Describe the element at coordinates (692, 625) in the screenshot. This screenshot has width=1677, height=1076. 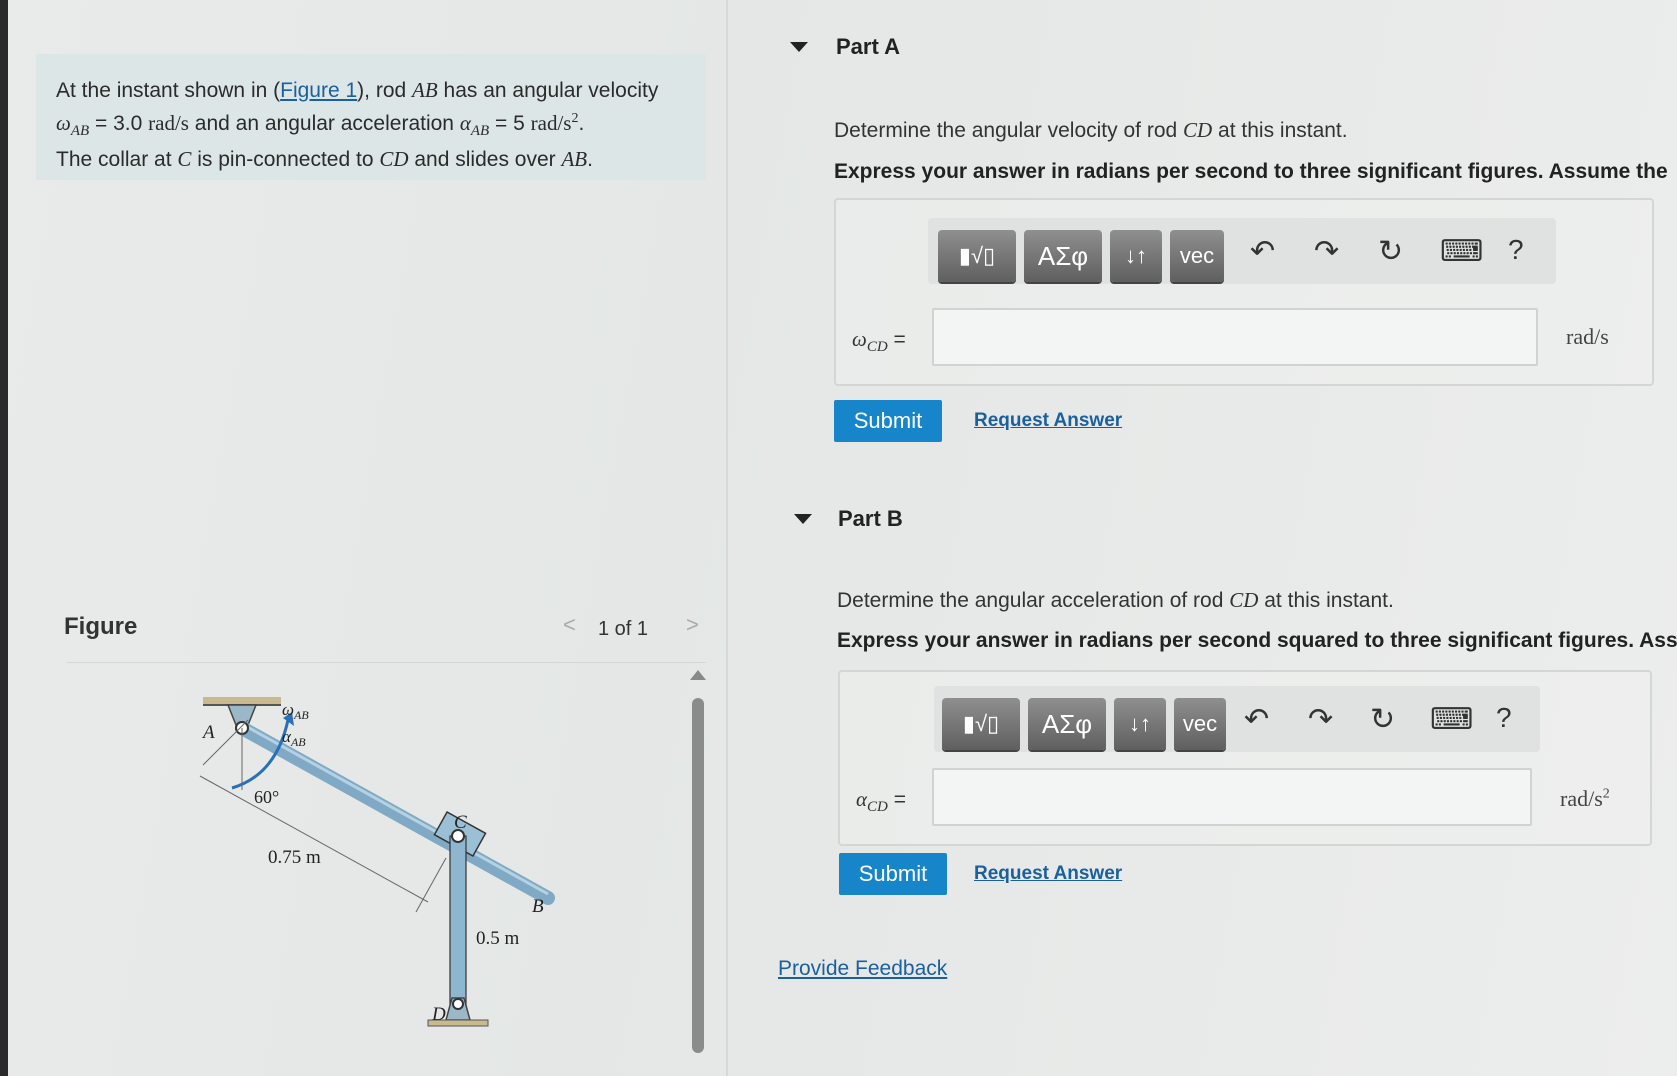
I see `figure-next-button: >` at that location.